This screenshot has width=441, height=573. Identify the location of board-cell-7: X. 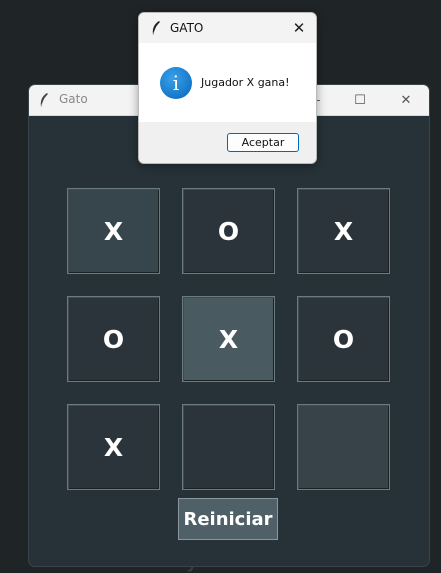
(113, 447).